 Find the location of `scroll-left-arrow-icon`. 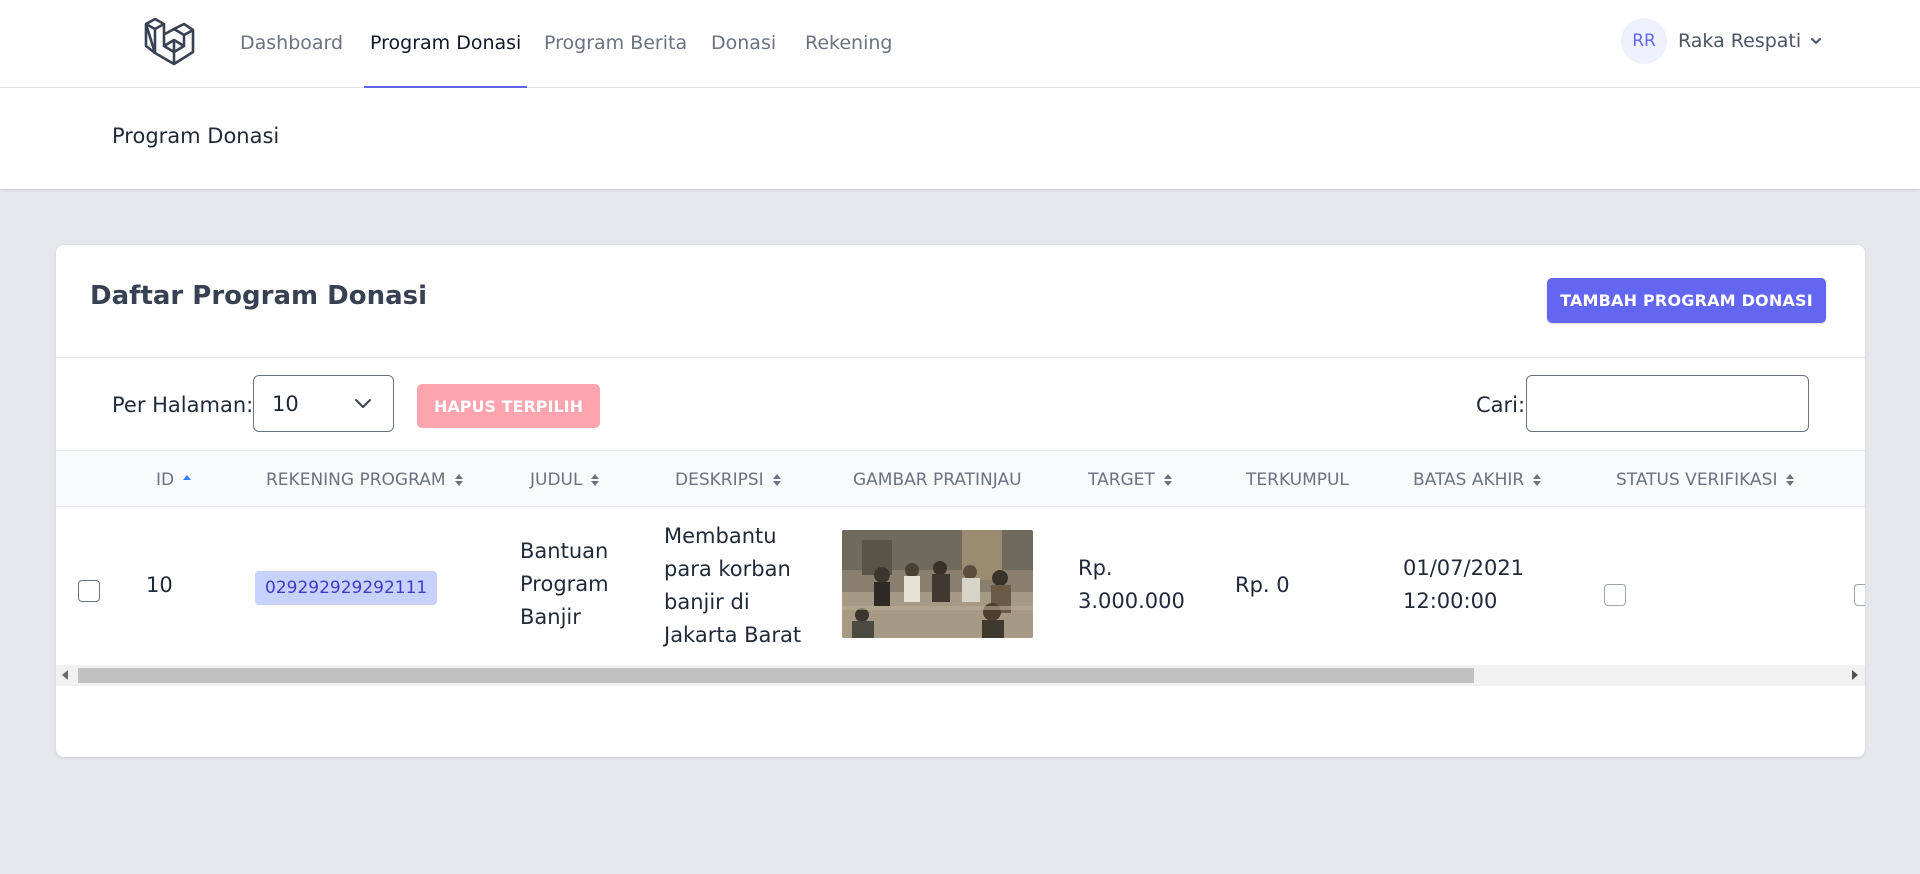

scroll-left-arrow-icon is located at coordinates (65, 675).